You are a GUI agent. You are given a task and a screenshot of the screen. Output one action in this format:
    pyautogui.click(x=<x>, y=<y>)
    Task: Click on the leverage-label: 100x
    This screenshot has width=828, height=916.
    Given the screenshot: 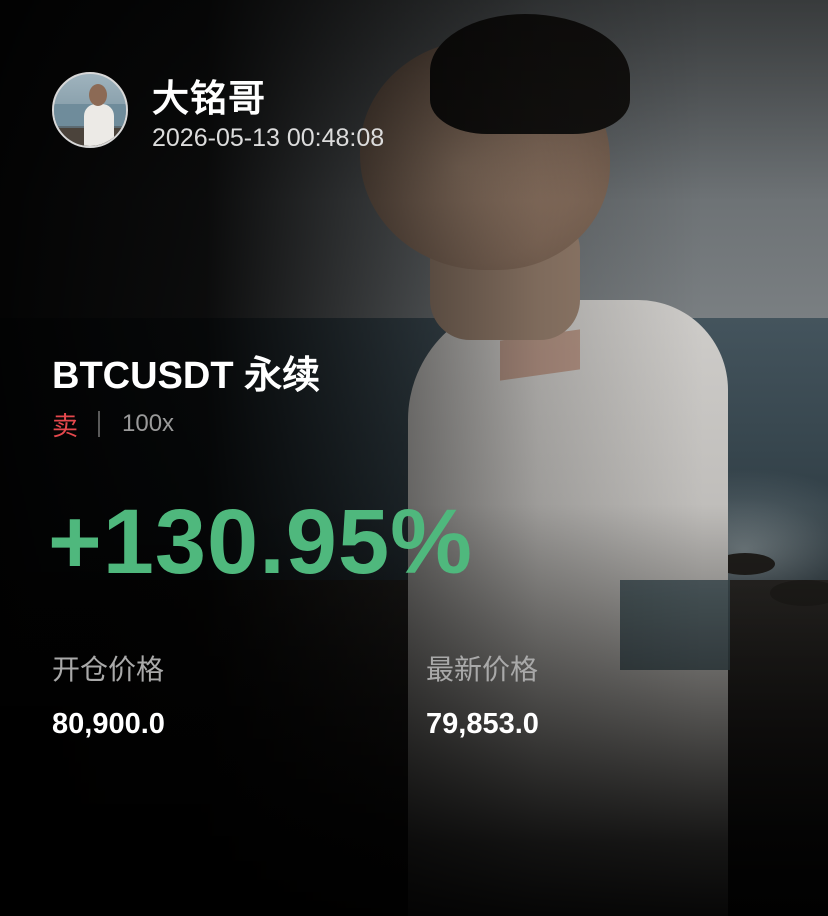 What is the action you would take?
    pyautogui.click(x=148, y=423)
    